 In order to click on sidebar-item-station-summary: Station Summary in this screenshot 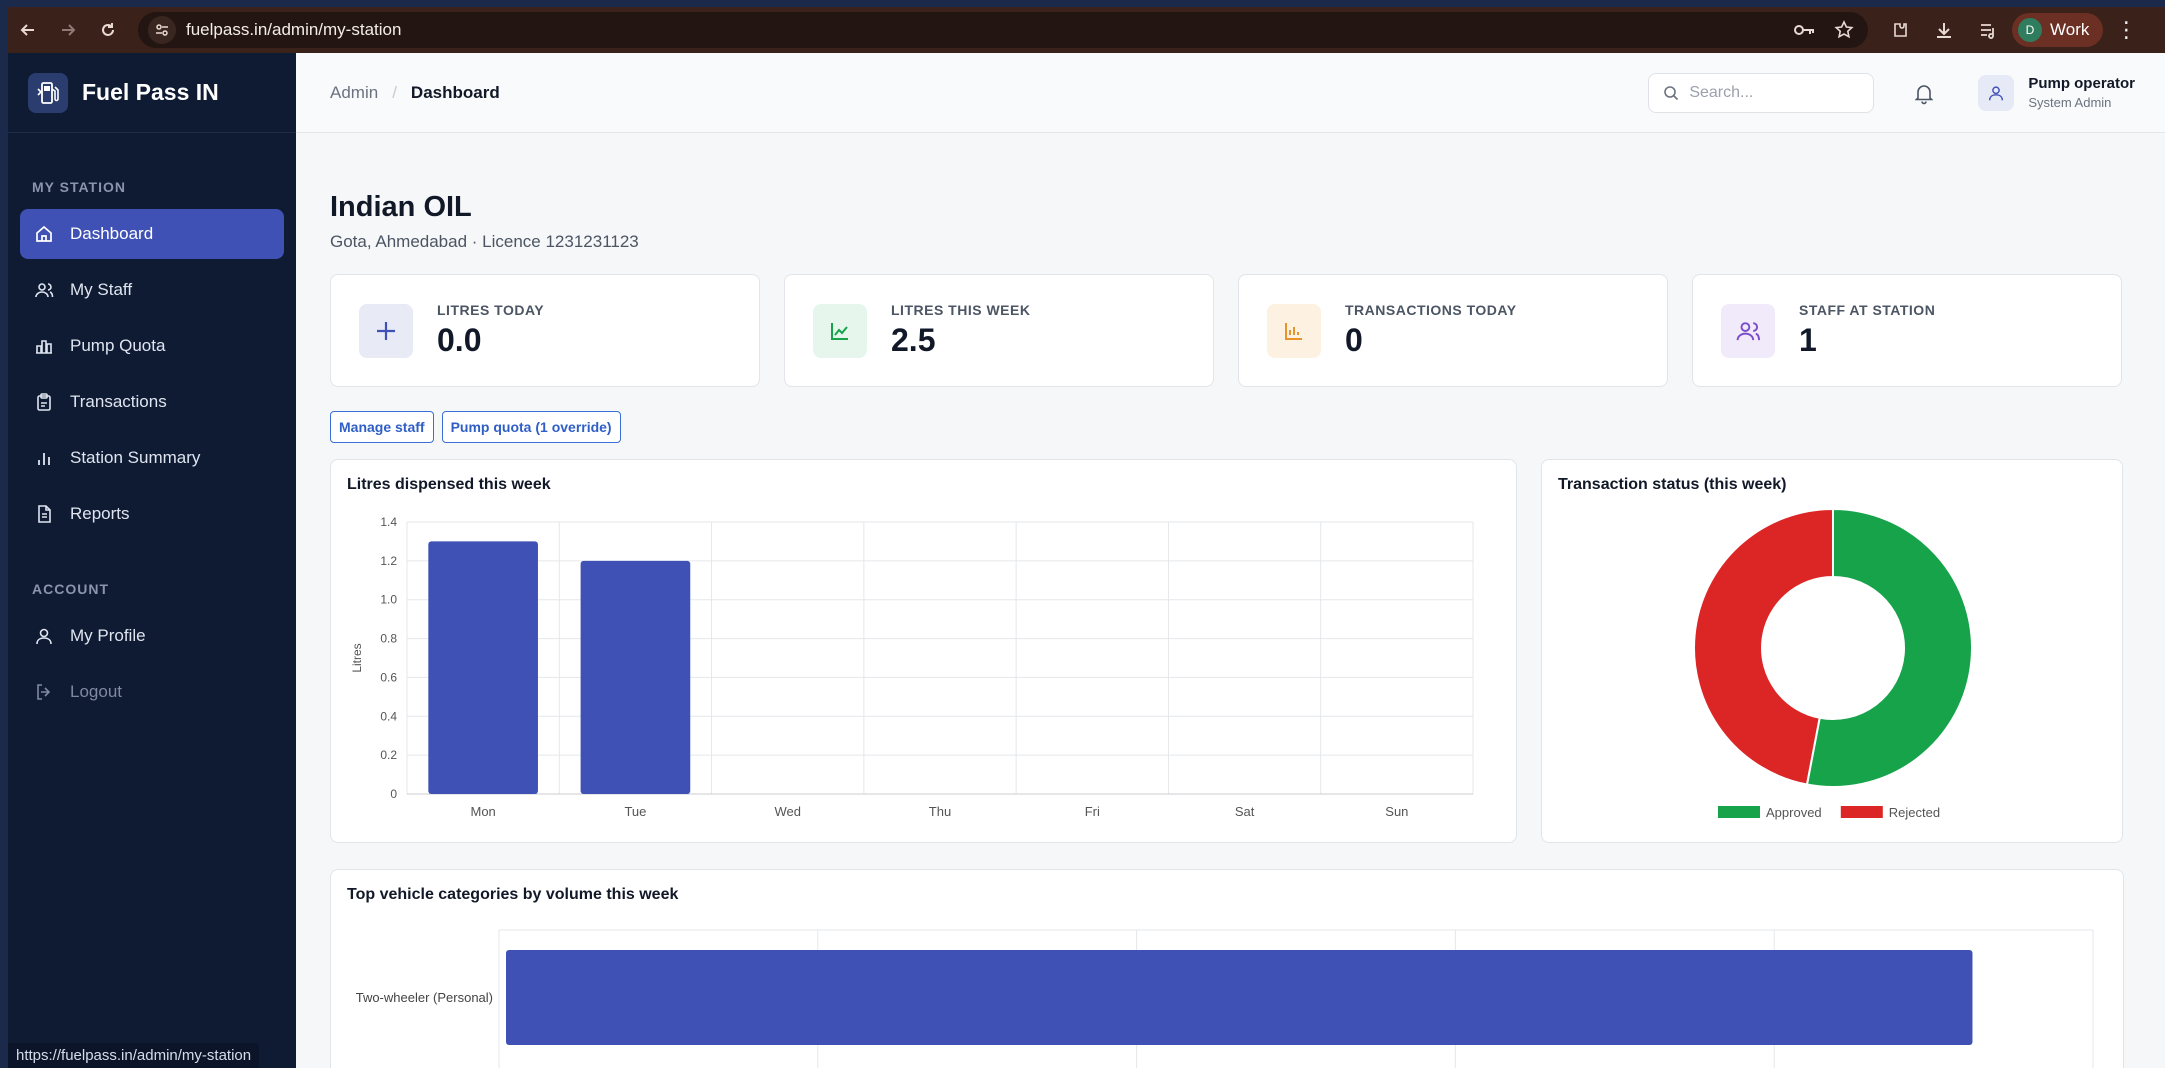, I will do `click(152, 458)`.